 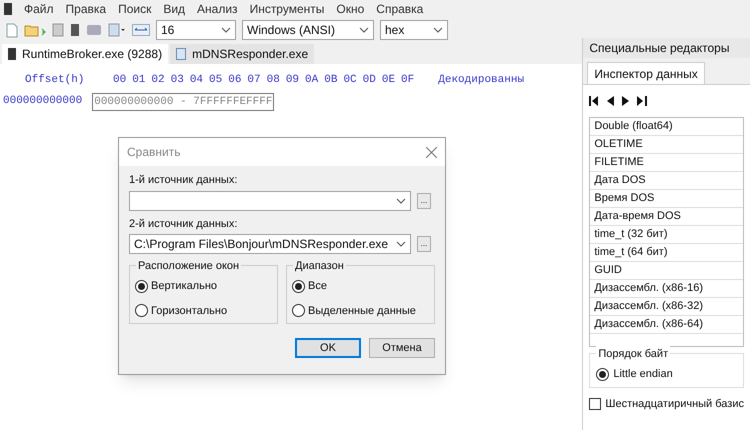 What do you see at coordinates (666, 307) in the screenshot?
I see `type-row: Дизассембл. (x86-32)` at bounding box center [666, 307].